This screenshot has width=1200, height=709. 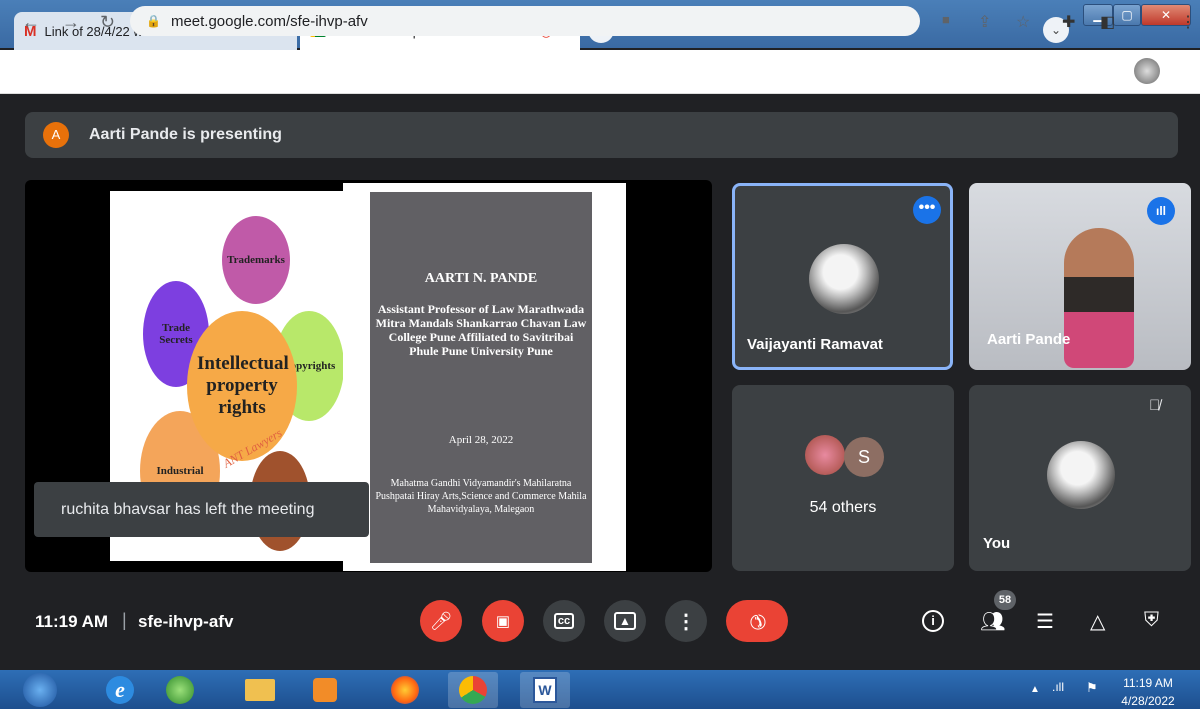 I want to click on more-options-button: ⋮, so click(x=686, y=621).